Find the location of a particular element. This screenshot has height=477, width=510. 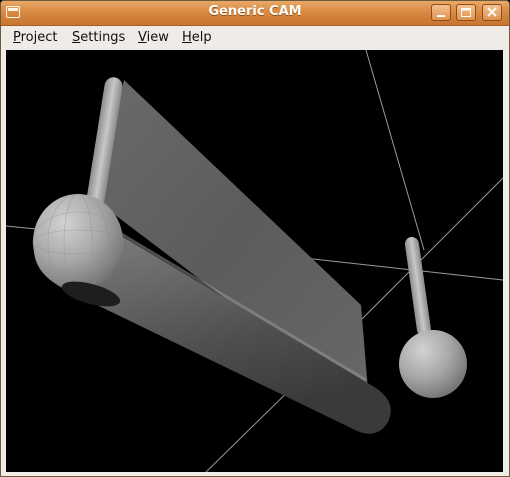

menu-view: View is located at coordinates (153, 37).